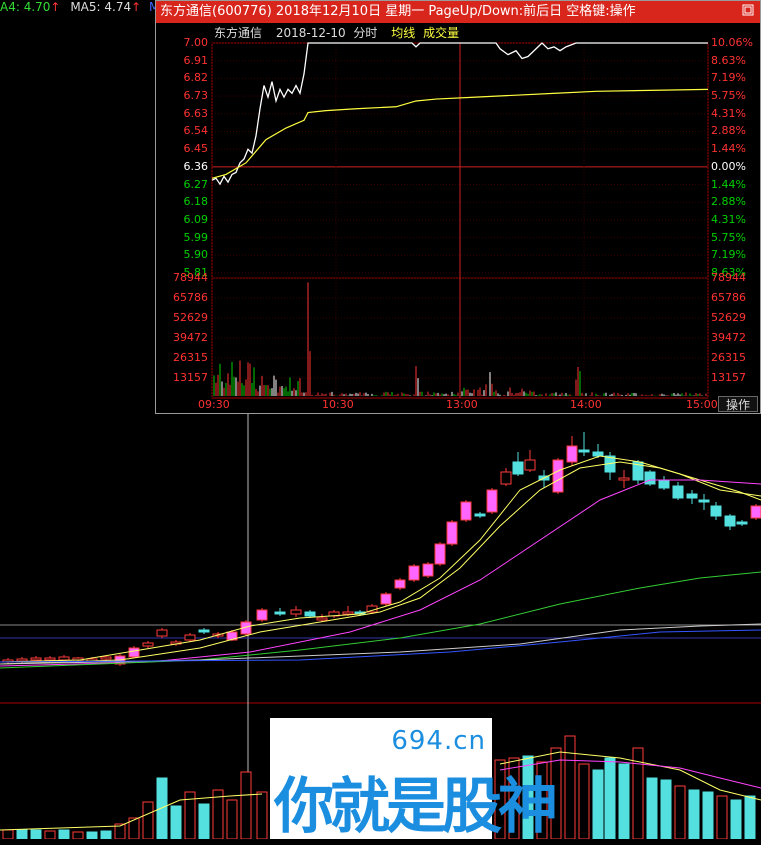  What do you see at coordinates (338, 404) in the screenshot?
I see `time-tick: 10:30` at bounding box center [338, 404].